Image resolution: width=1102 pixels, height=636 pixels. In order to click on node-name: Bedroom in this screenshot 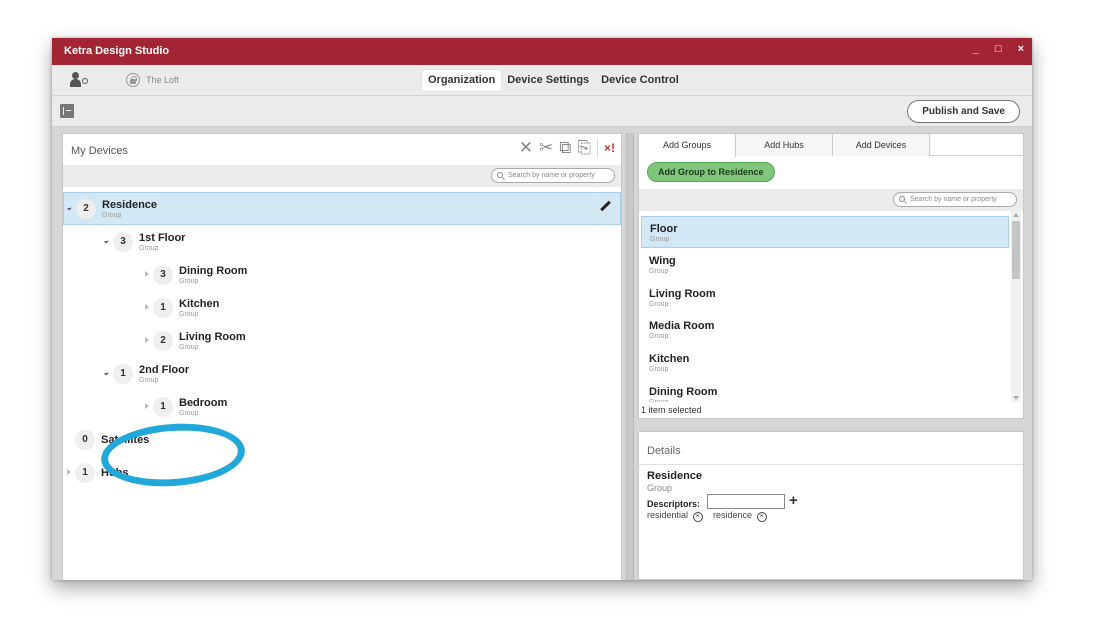, I will do `click(203, 403)`.